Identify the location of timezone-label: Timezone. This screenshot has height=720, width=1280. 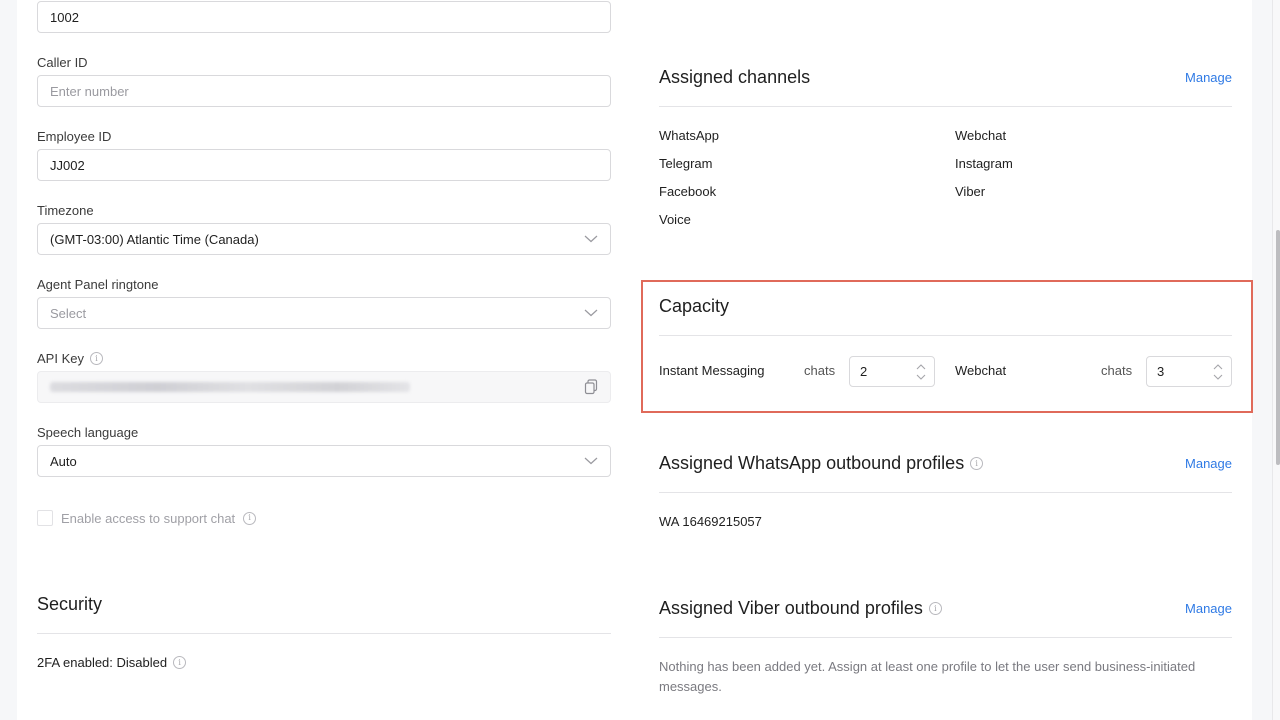
(65, 210).